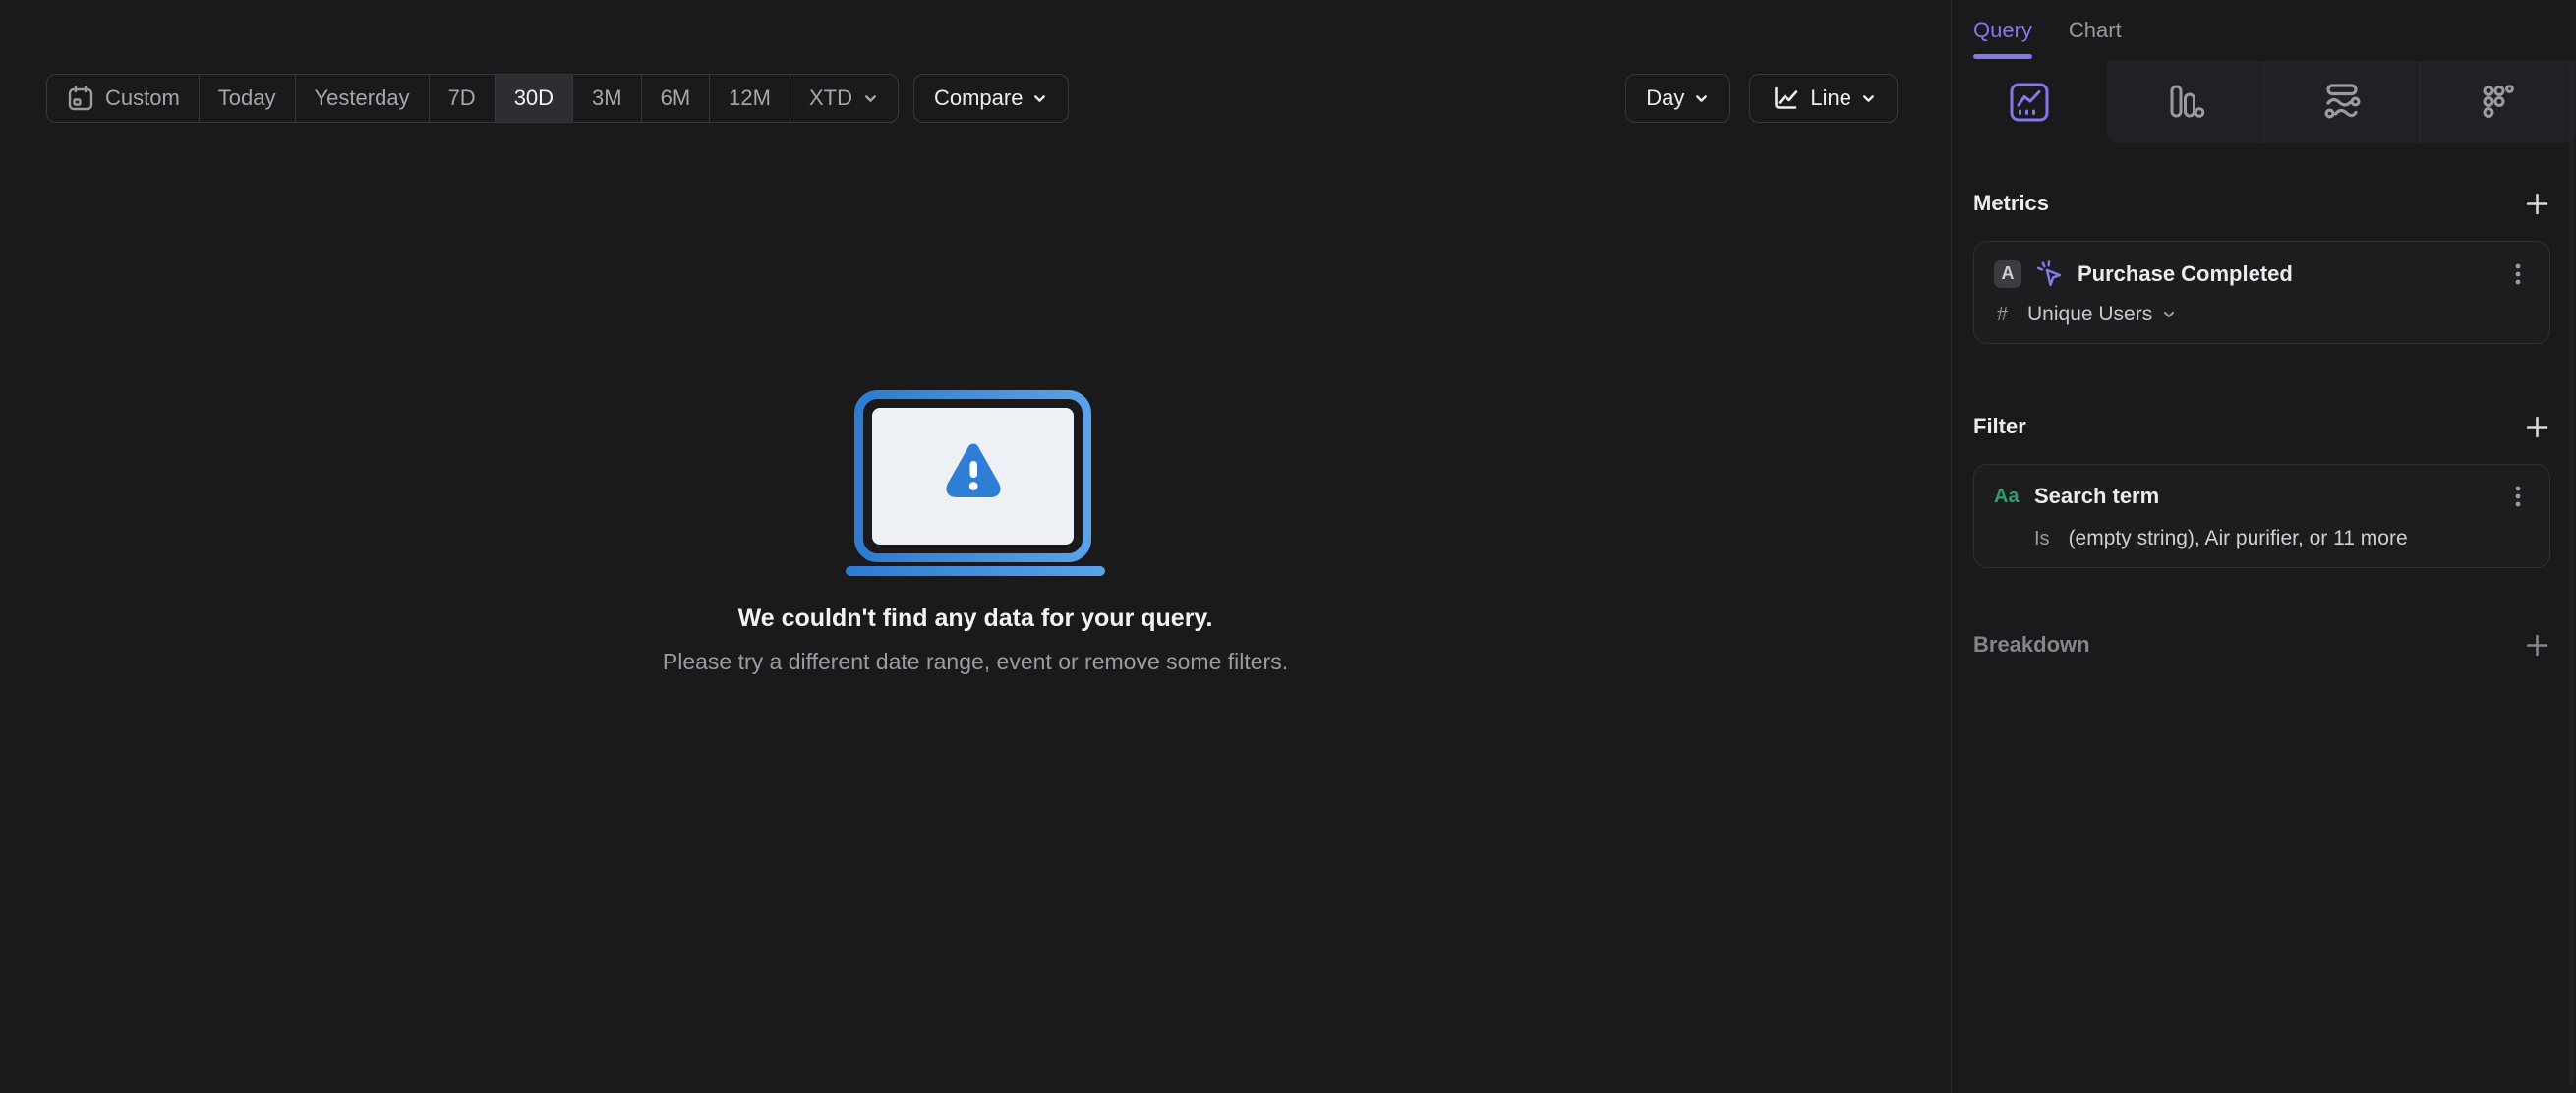  I want to click on series-letter-badge: A, so click(2007, 273).